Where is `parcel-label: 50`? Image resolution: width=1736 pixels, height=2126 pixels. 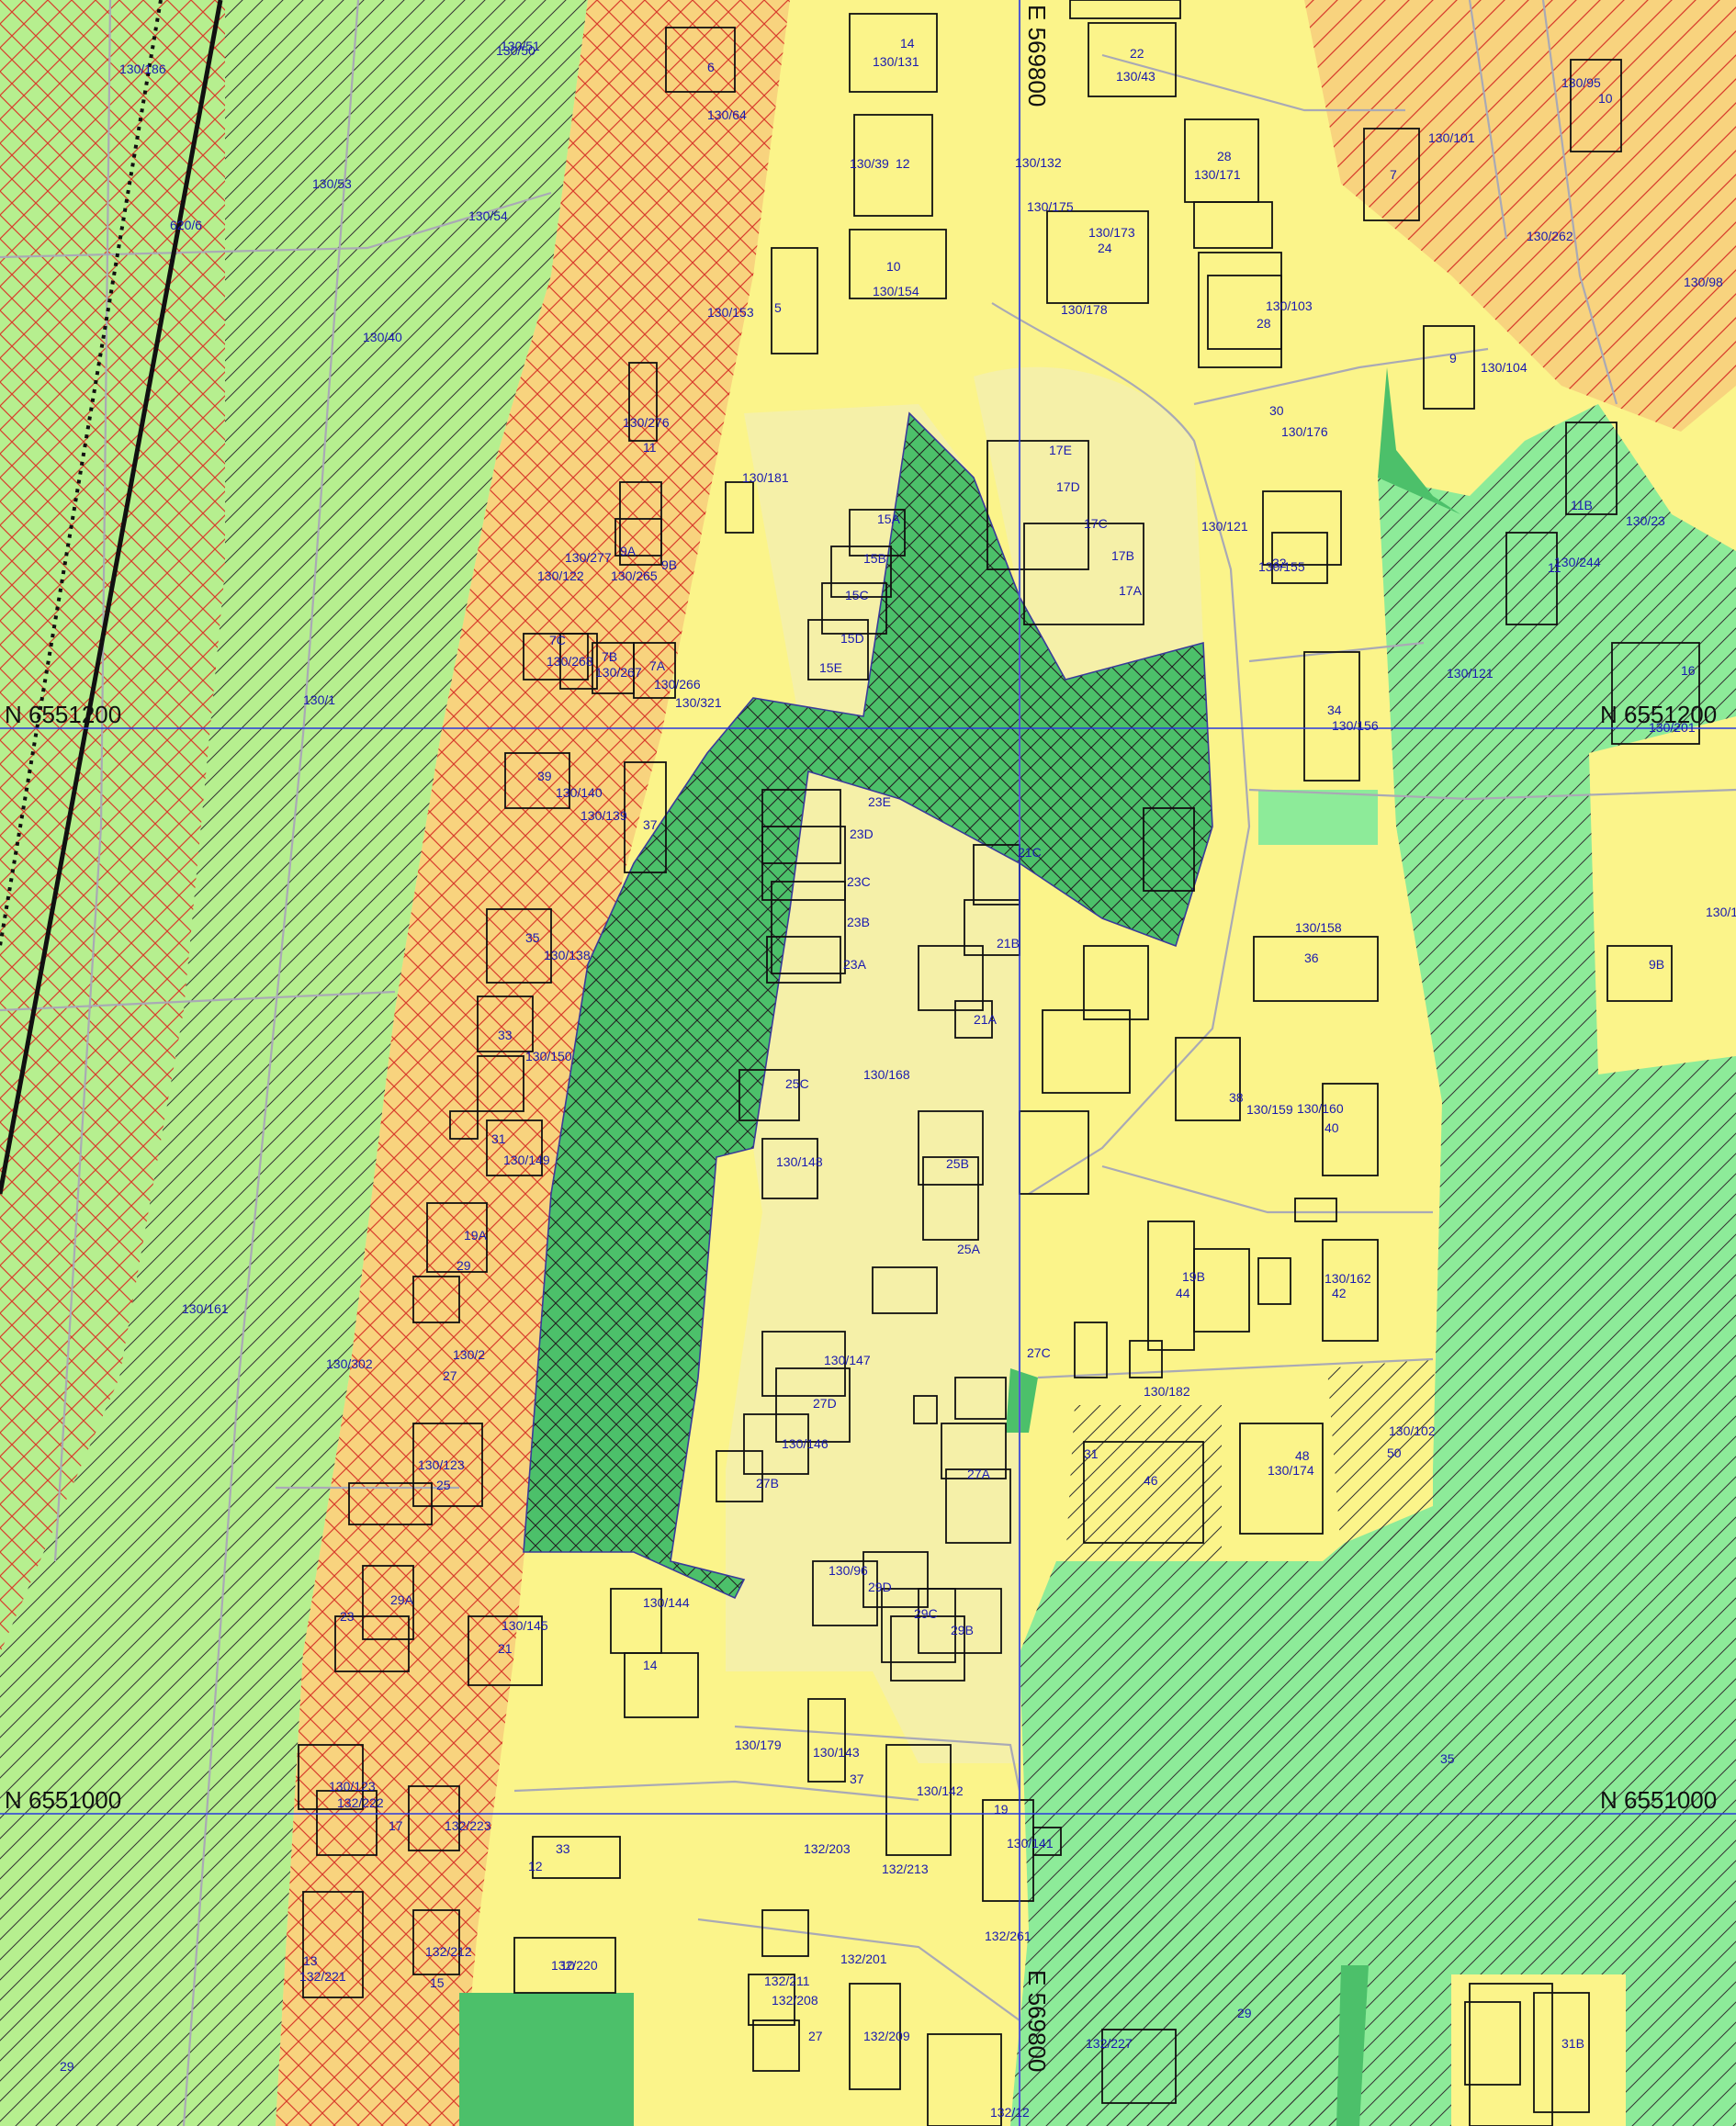
parcel-label: 50 is located at coordinates (1394, 1452).